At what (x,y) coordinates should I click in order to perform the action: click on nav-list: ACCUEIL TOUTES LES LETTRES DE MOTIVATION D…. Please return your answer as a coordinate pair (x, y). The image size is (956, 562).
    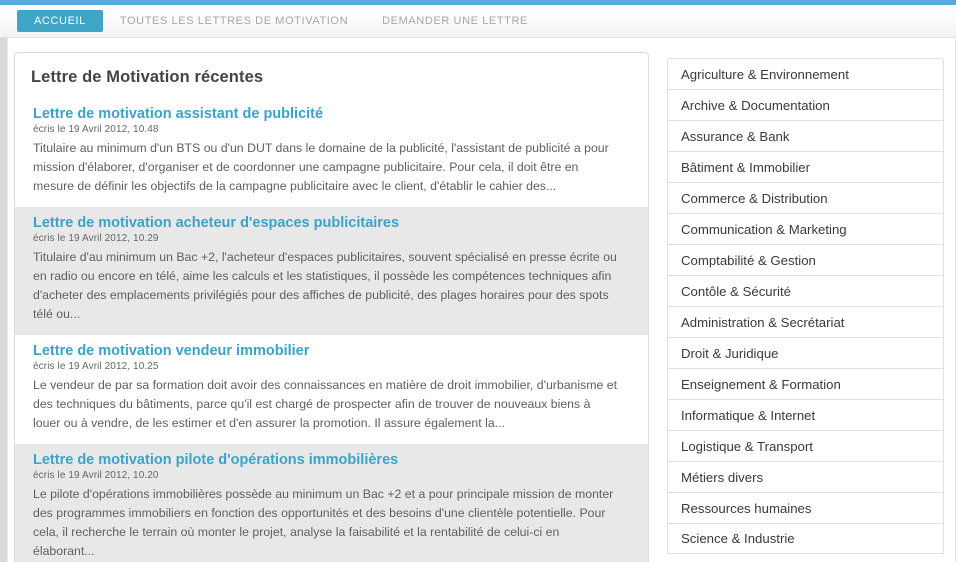
    Looking at the image, I should click on (478, 21).